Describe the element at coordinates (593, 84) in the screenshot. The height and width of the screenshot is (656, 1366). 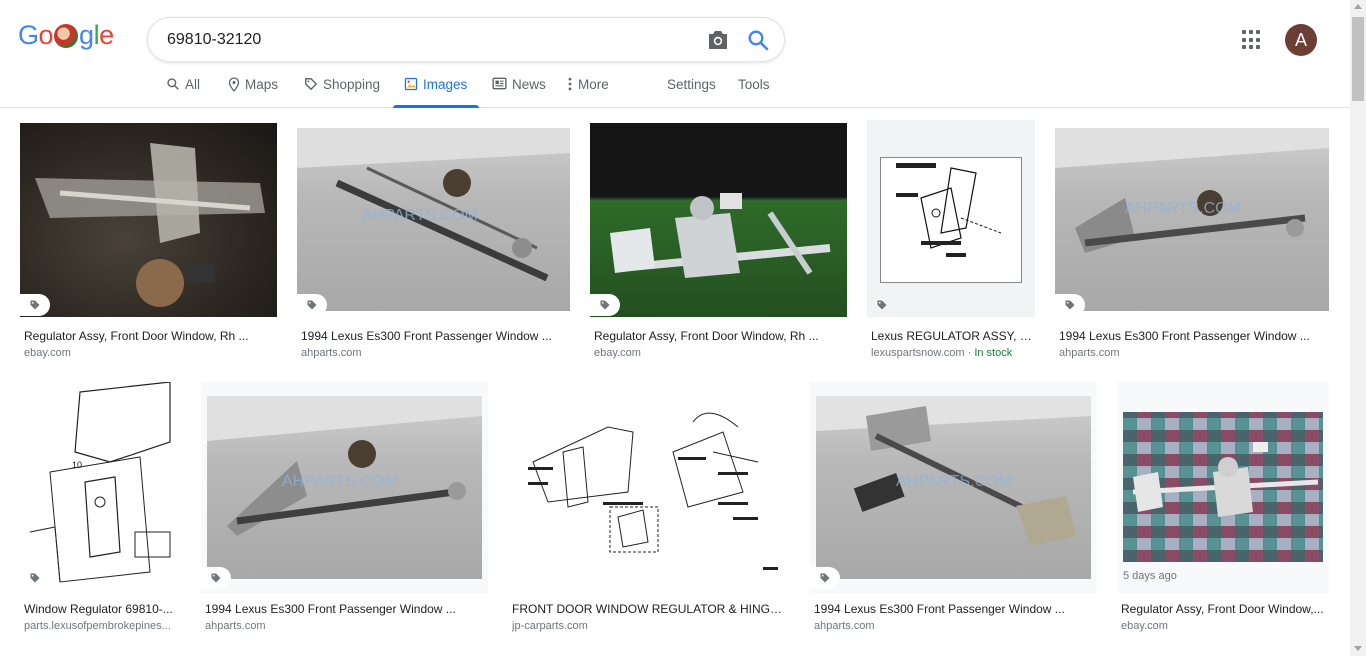
I see `tab-label: More` at that location.